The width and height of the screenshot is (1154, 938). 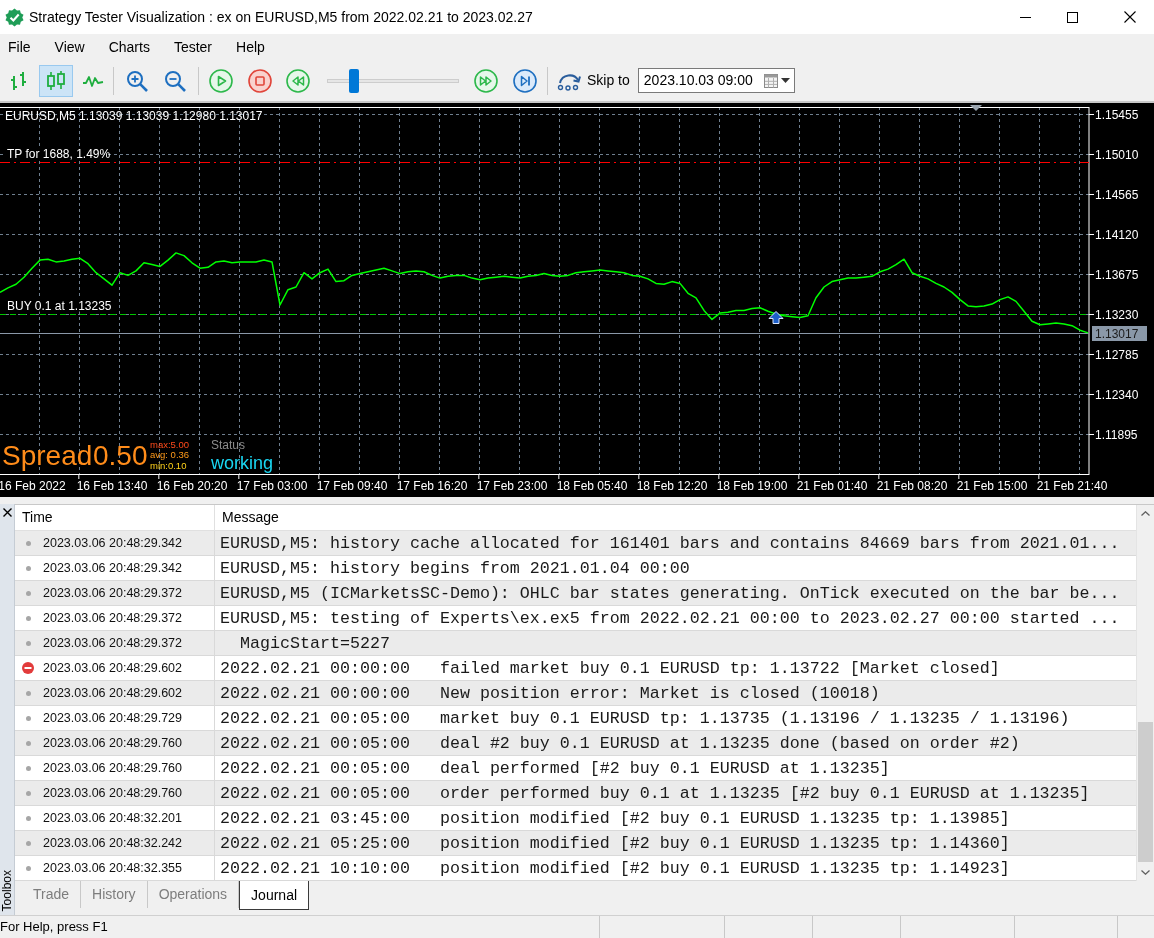 What do you see at coordinates (675, 517) in the screenshot?
I see `column-header: Message` at bounding box center [675, 517].